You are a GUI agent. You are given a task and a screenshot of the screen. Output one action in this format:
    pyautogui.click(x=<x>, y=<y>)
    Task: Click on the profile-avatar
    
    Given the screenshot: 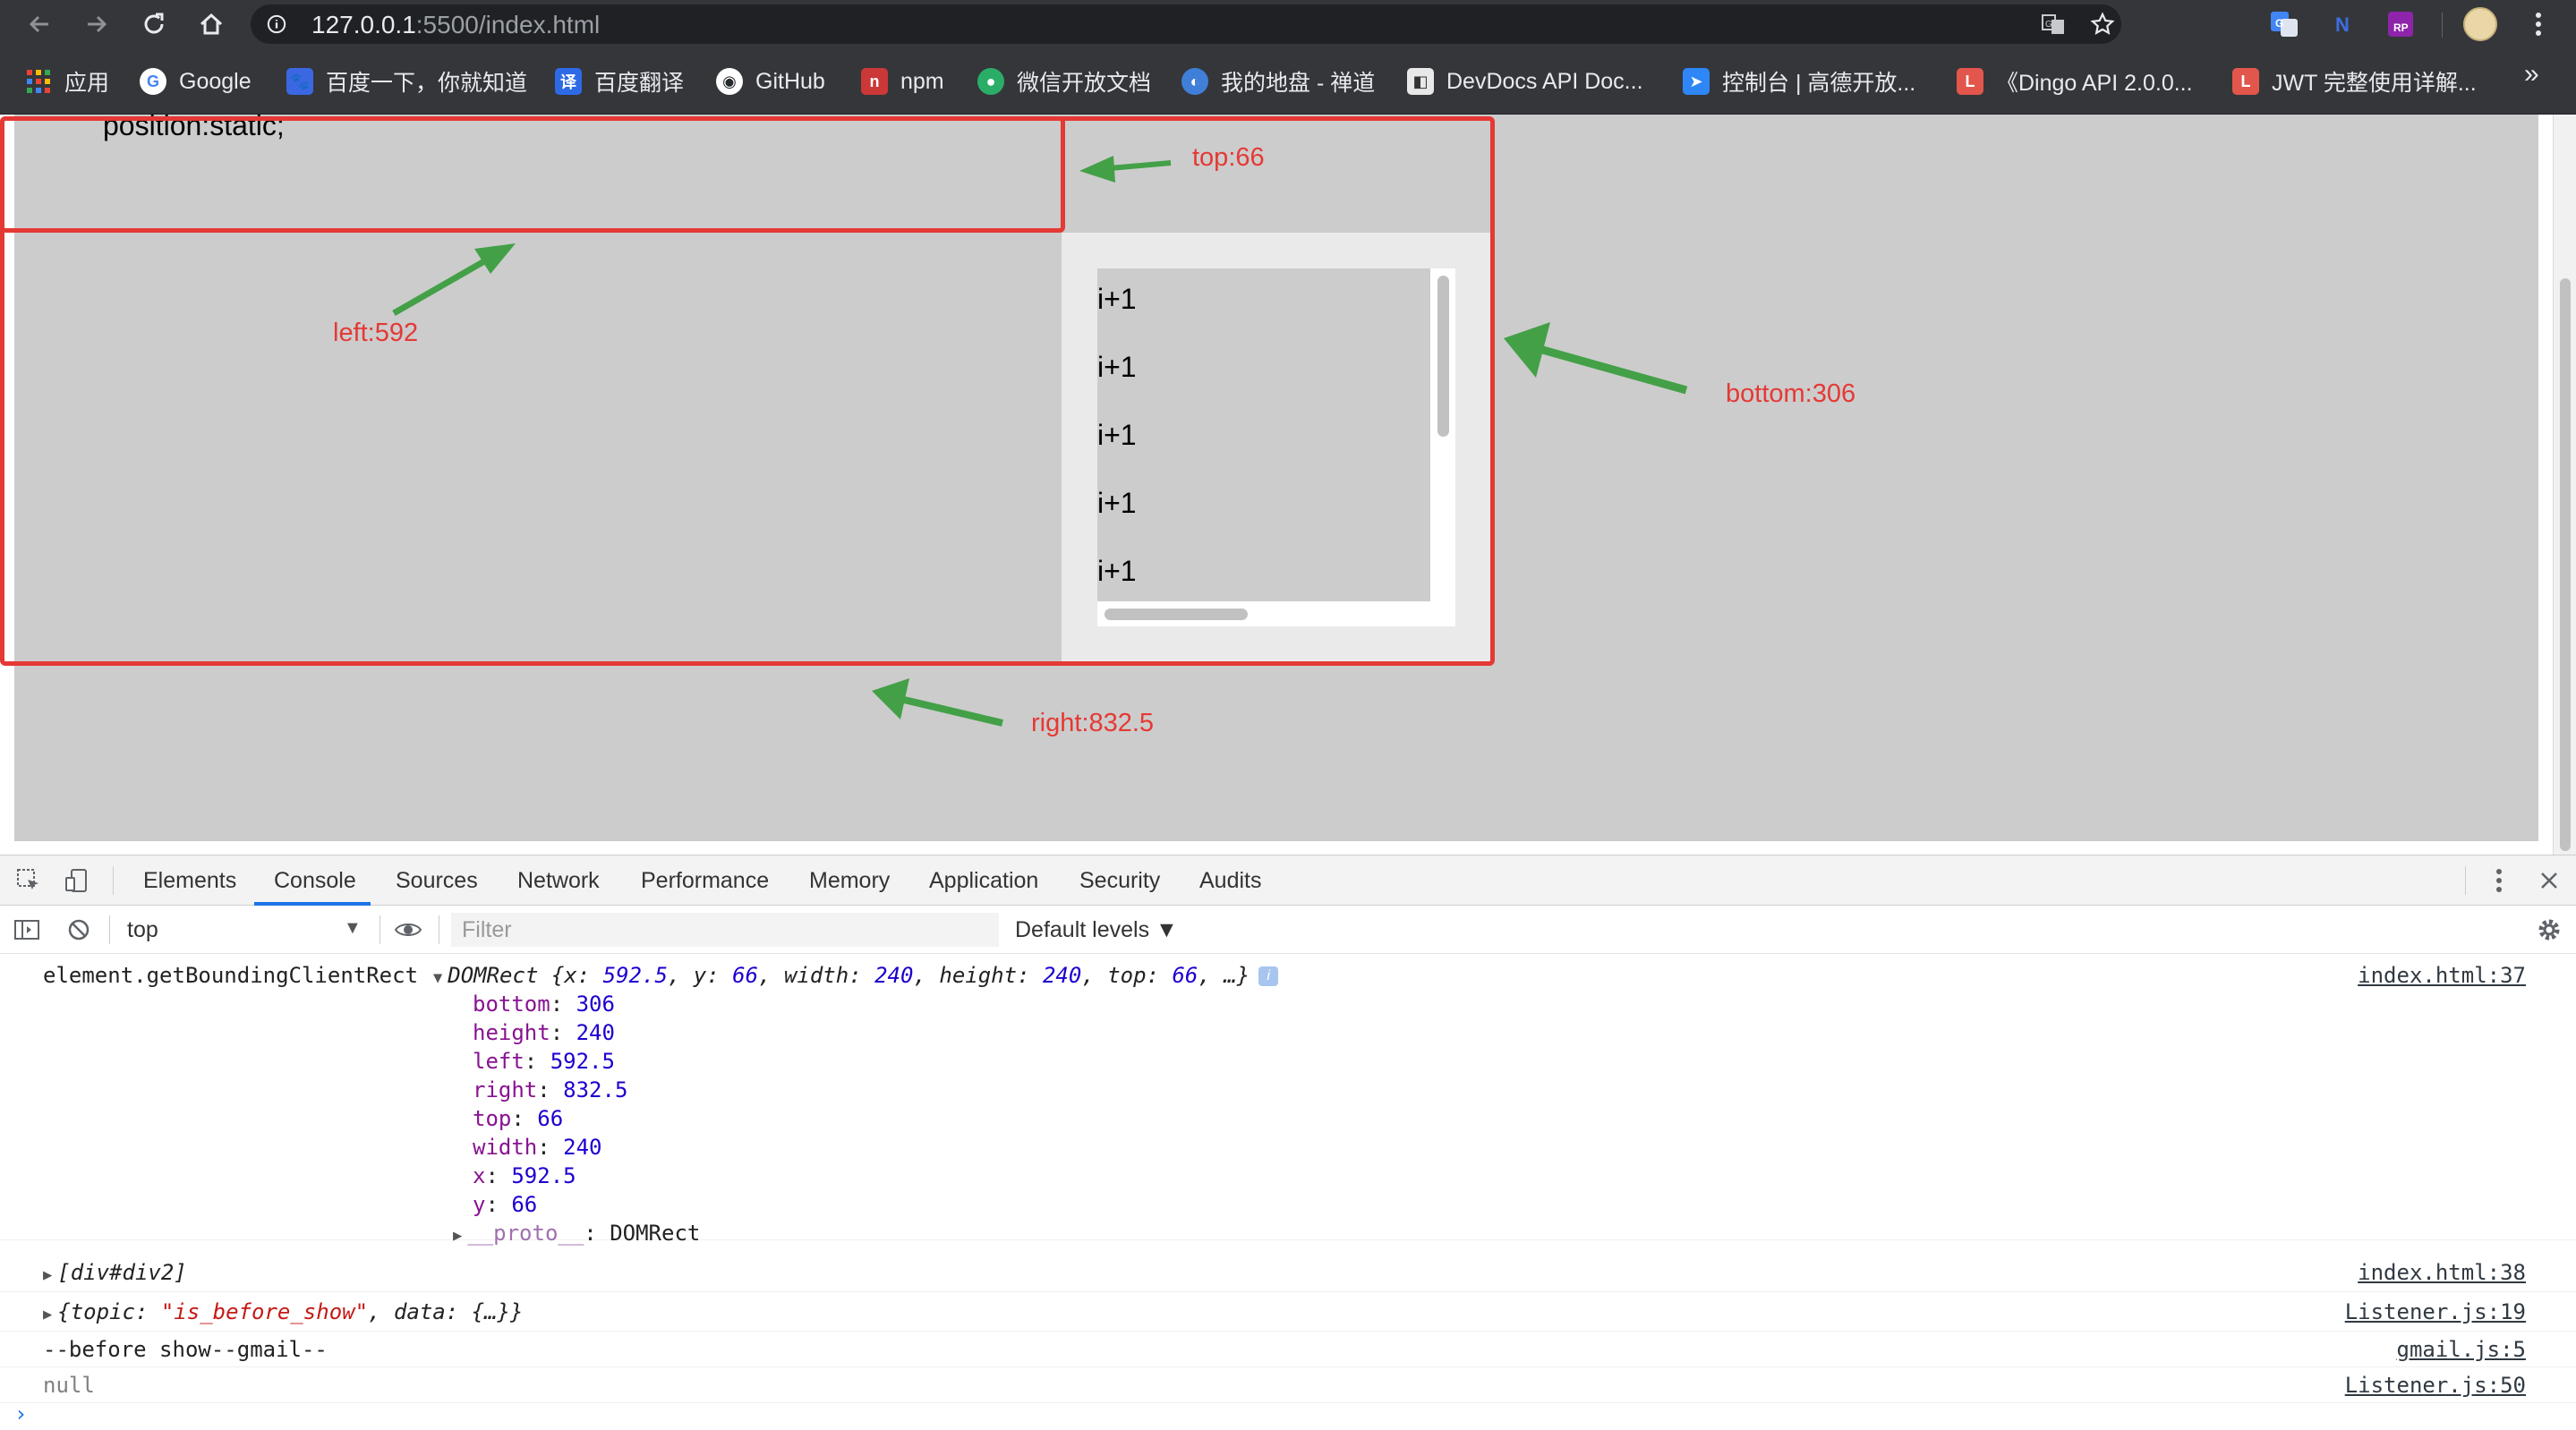 What is the action you would take?
    pyautogui.click(x=2480, y=24)
    